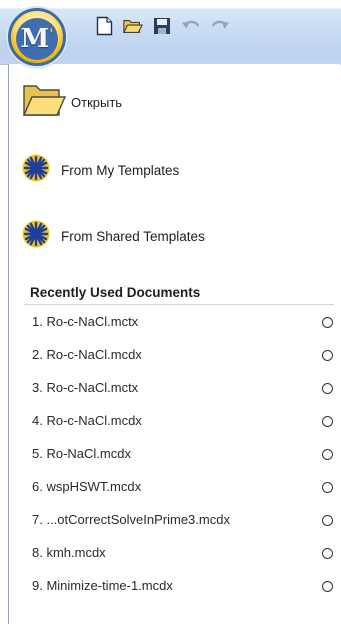  Describe the element at coordinates (69, 552) in the screenshot. I see `recent-document-name: 8. kmh.mcdx` at that location.